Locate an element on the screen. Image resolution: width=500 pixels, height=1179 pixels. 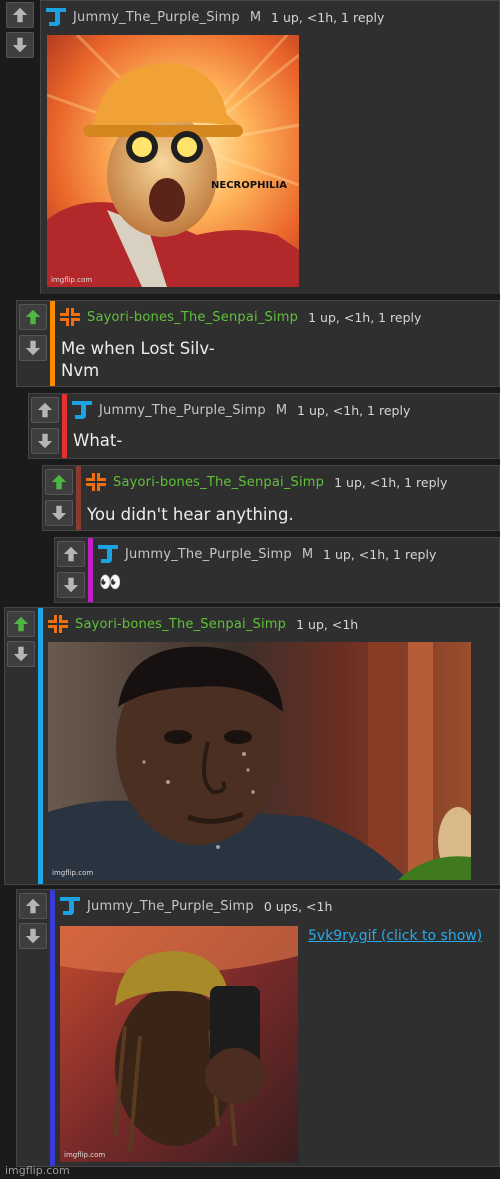
site-watermark: imgflip.com is located at coordinates (37, 1170).